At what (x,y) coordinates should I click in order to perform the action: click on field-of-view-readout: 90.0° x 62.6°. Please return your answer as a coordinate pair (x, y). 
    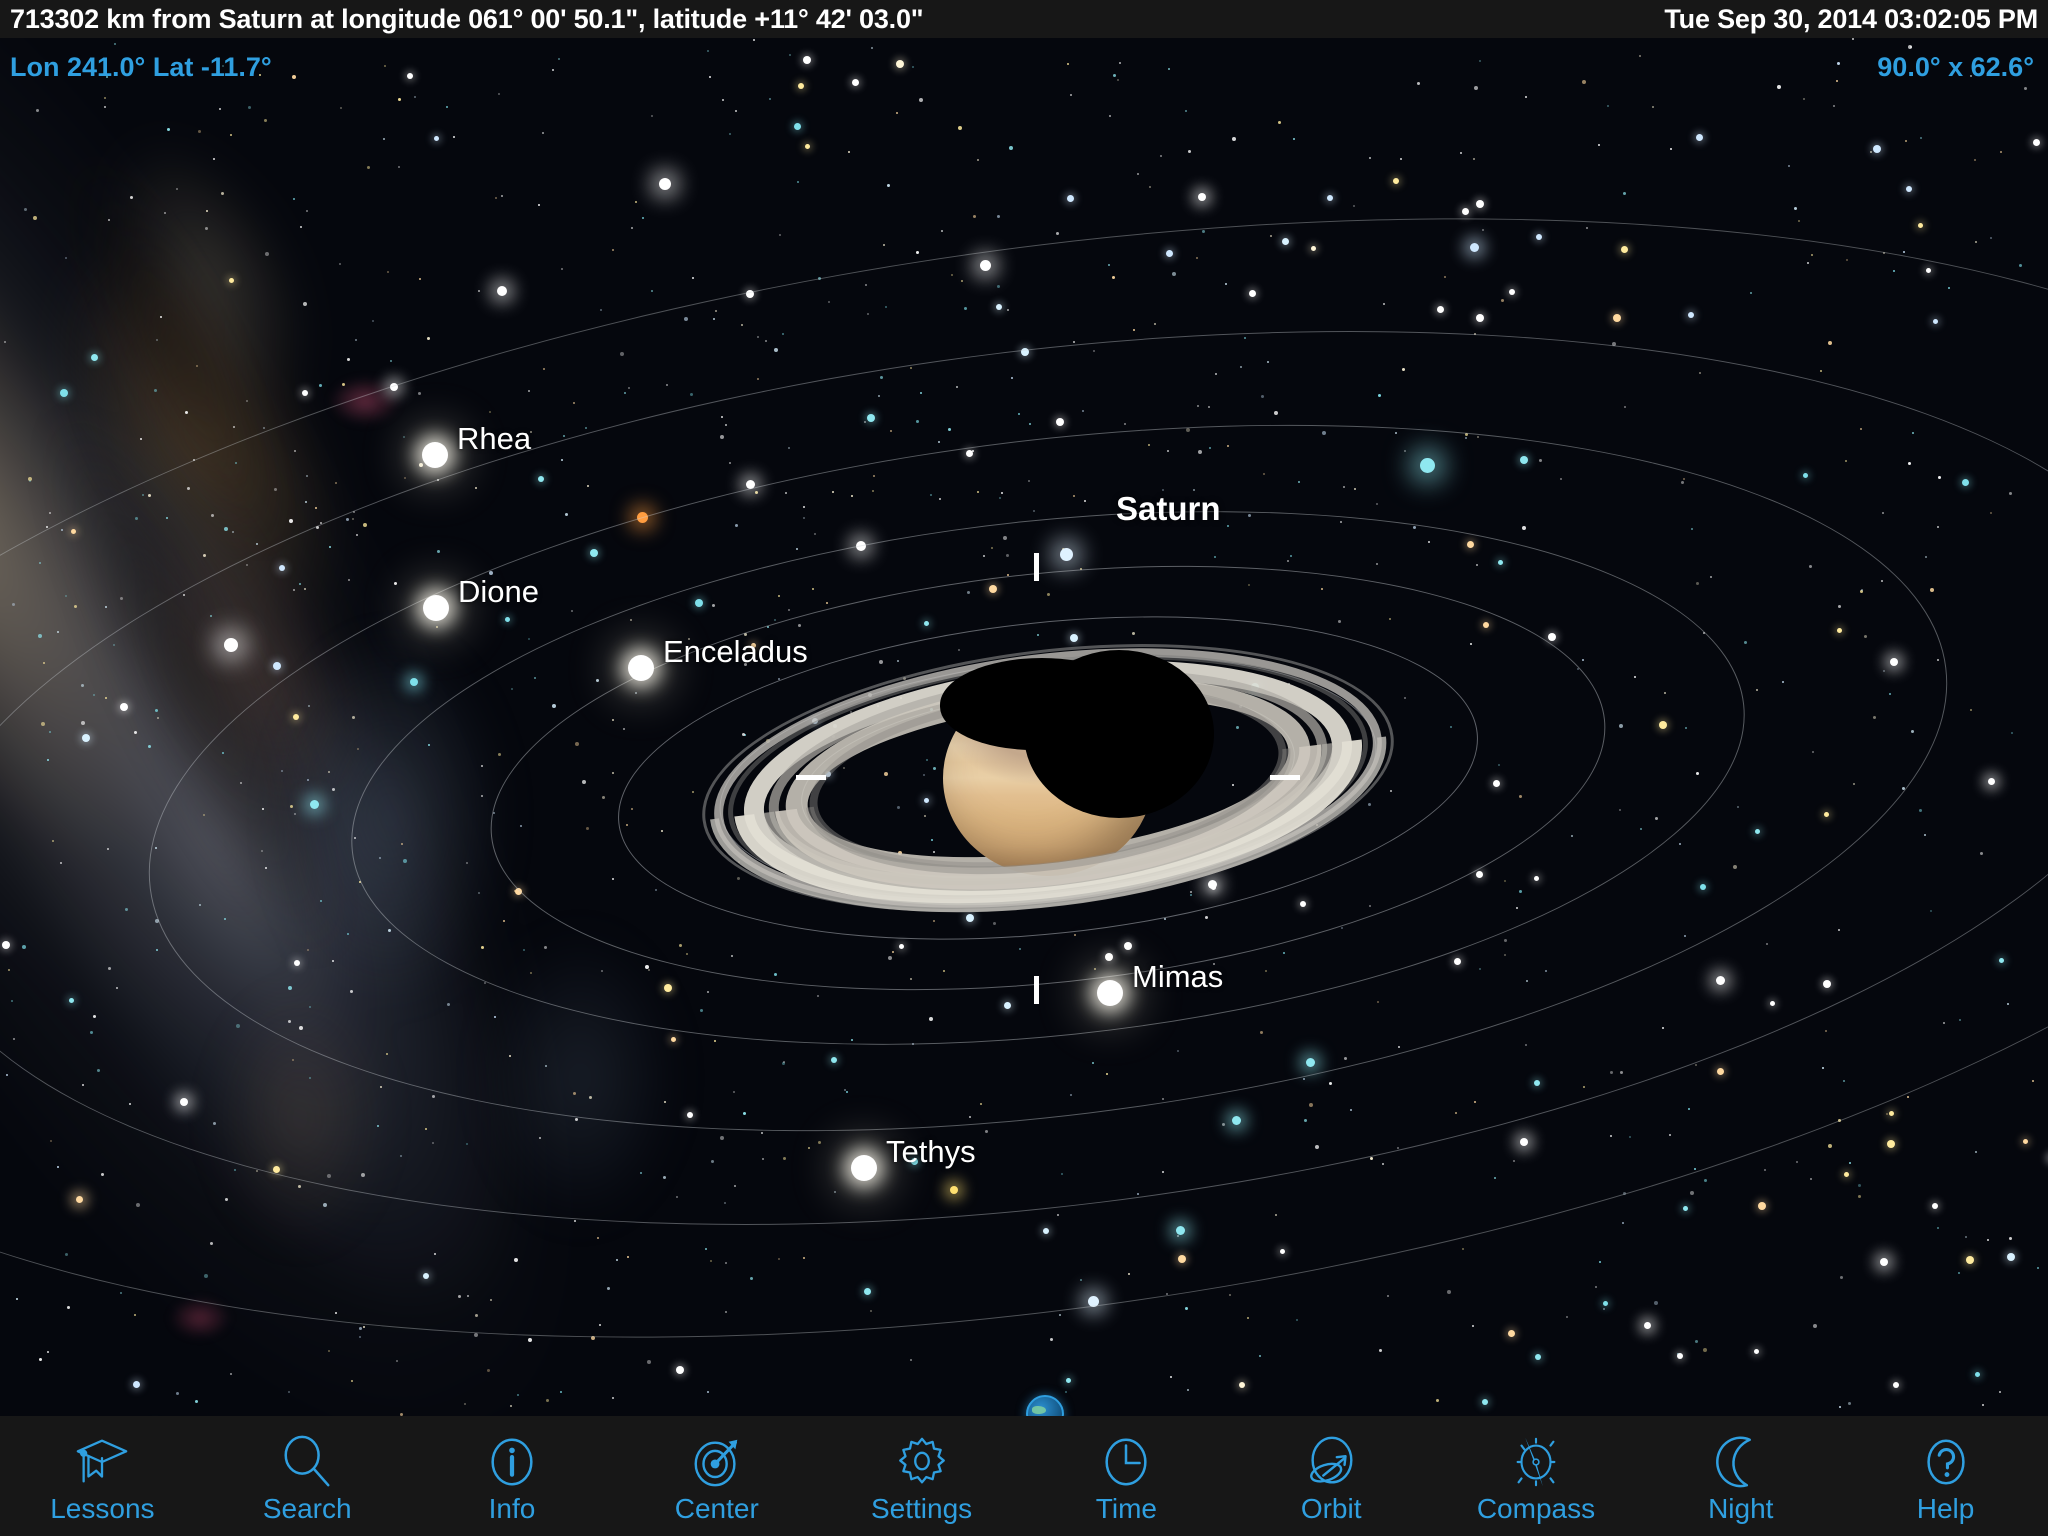
    Looking at the image, I should click on (1955, 67).